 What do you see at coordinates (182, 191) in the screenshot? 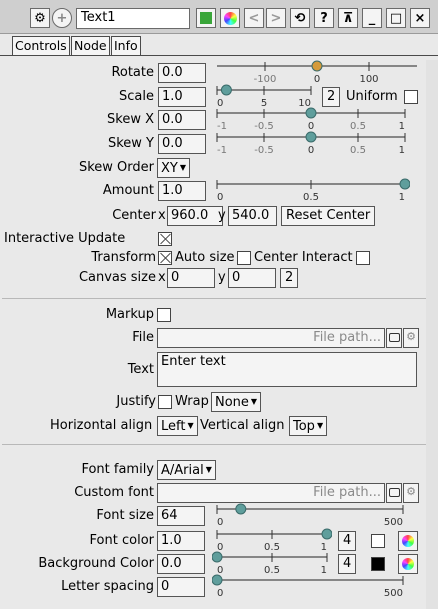
I see `amount-input: 1.0` at bounding box center [182, 191].